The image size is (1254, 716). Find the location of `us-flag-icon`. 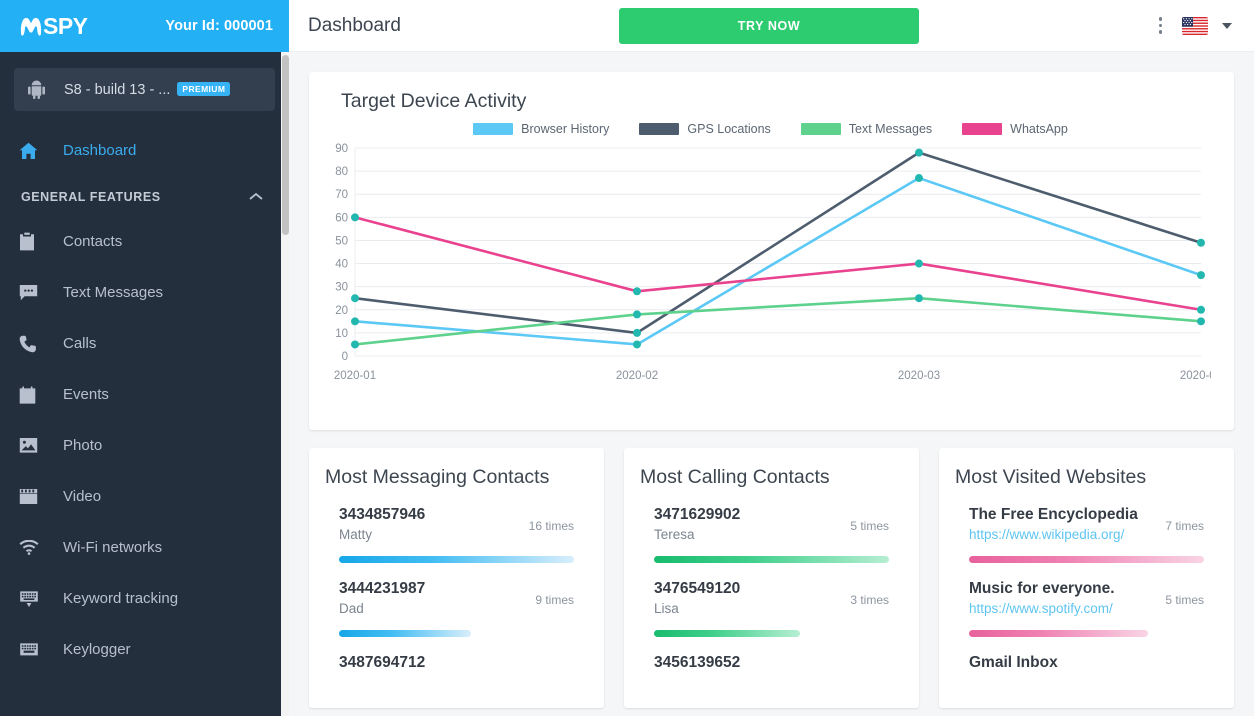

us-flag-icon is located at coordinates (1195, 25).